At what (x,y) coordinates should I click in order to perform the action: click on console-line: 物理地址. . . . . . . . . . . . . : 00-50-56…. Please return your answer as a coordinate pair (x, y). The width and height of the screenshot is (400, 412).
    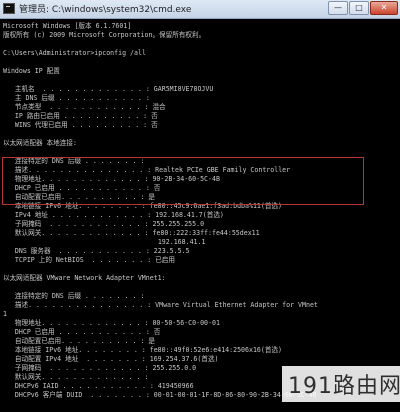
    Looking at the image, I should click on (111, 323).